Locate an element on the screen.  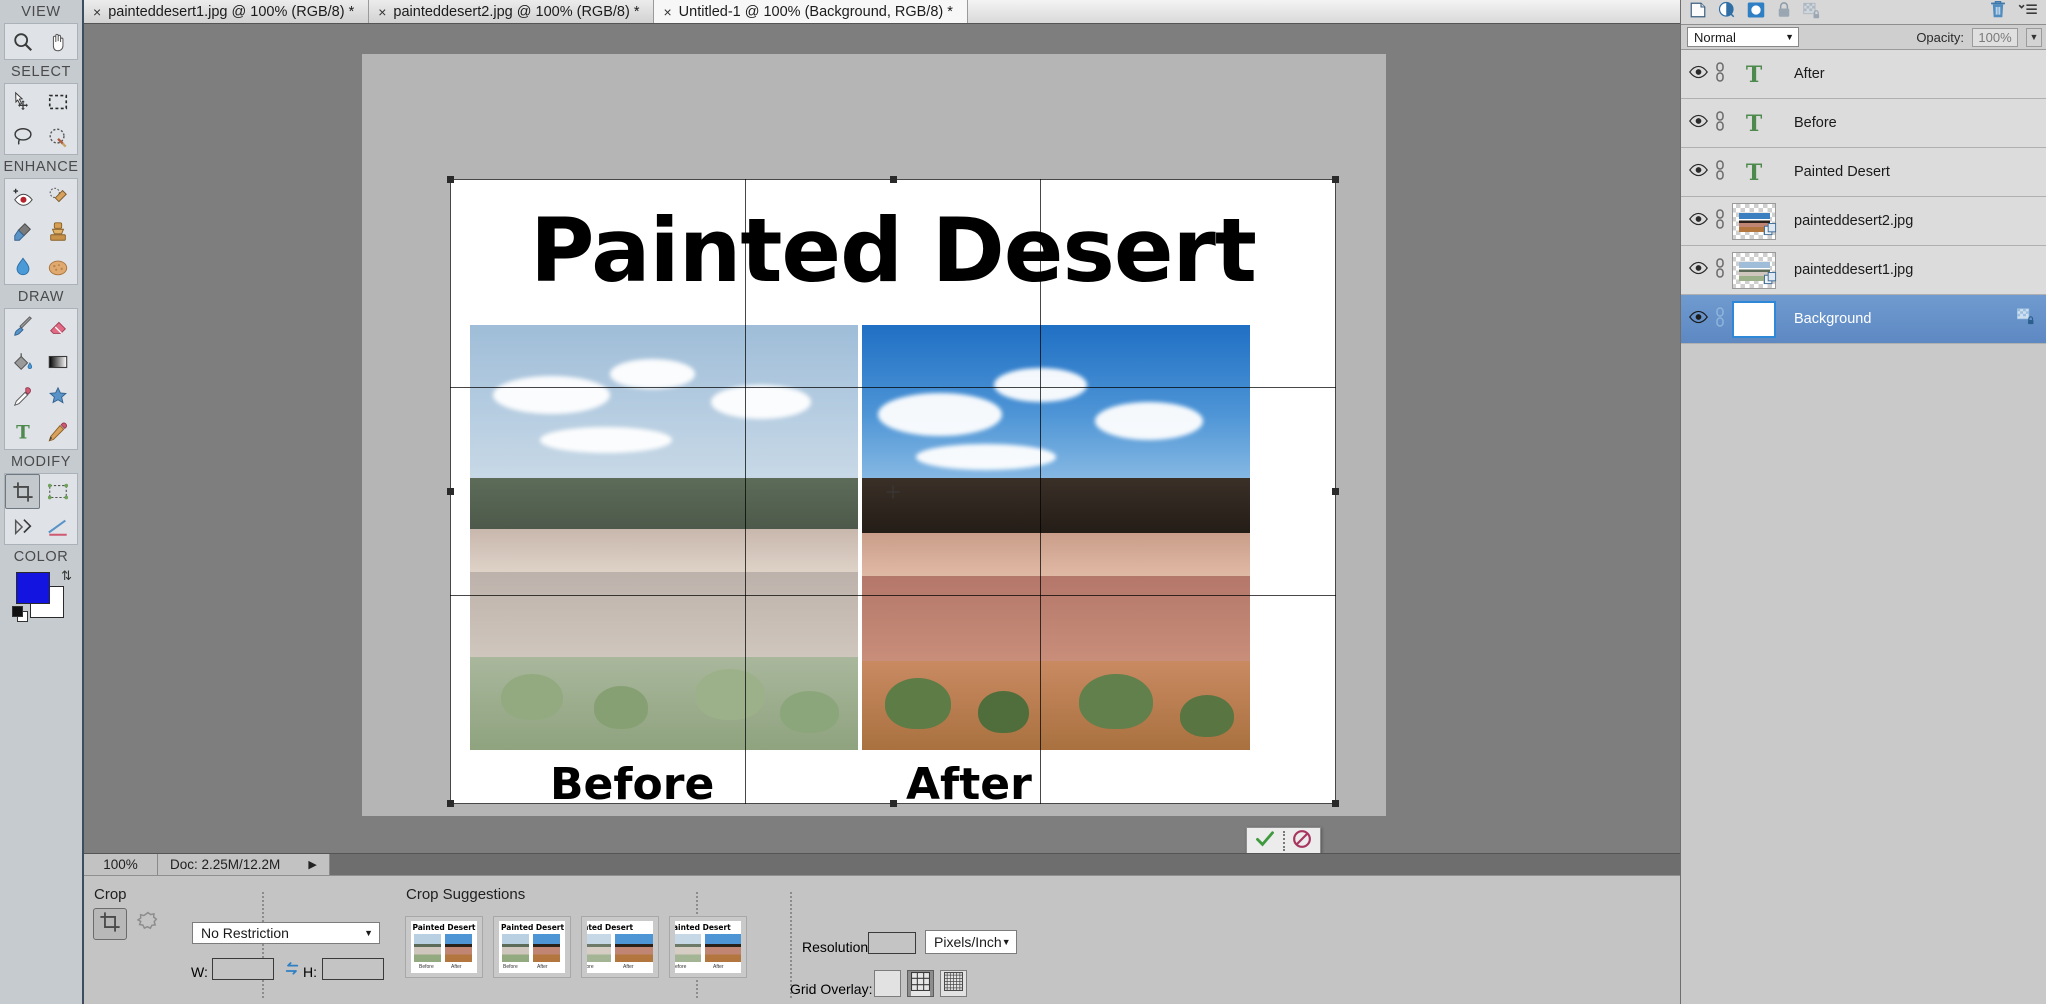
gradient-tool-button is located at coordinates (57, 361).